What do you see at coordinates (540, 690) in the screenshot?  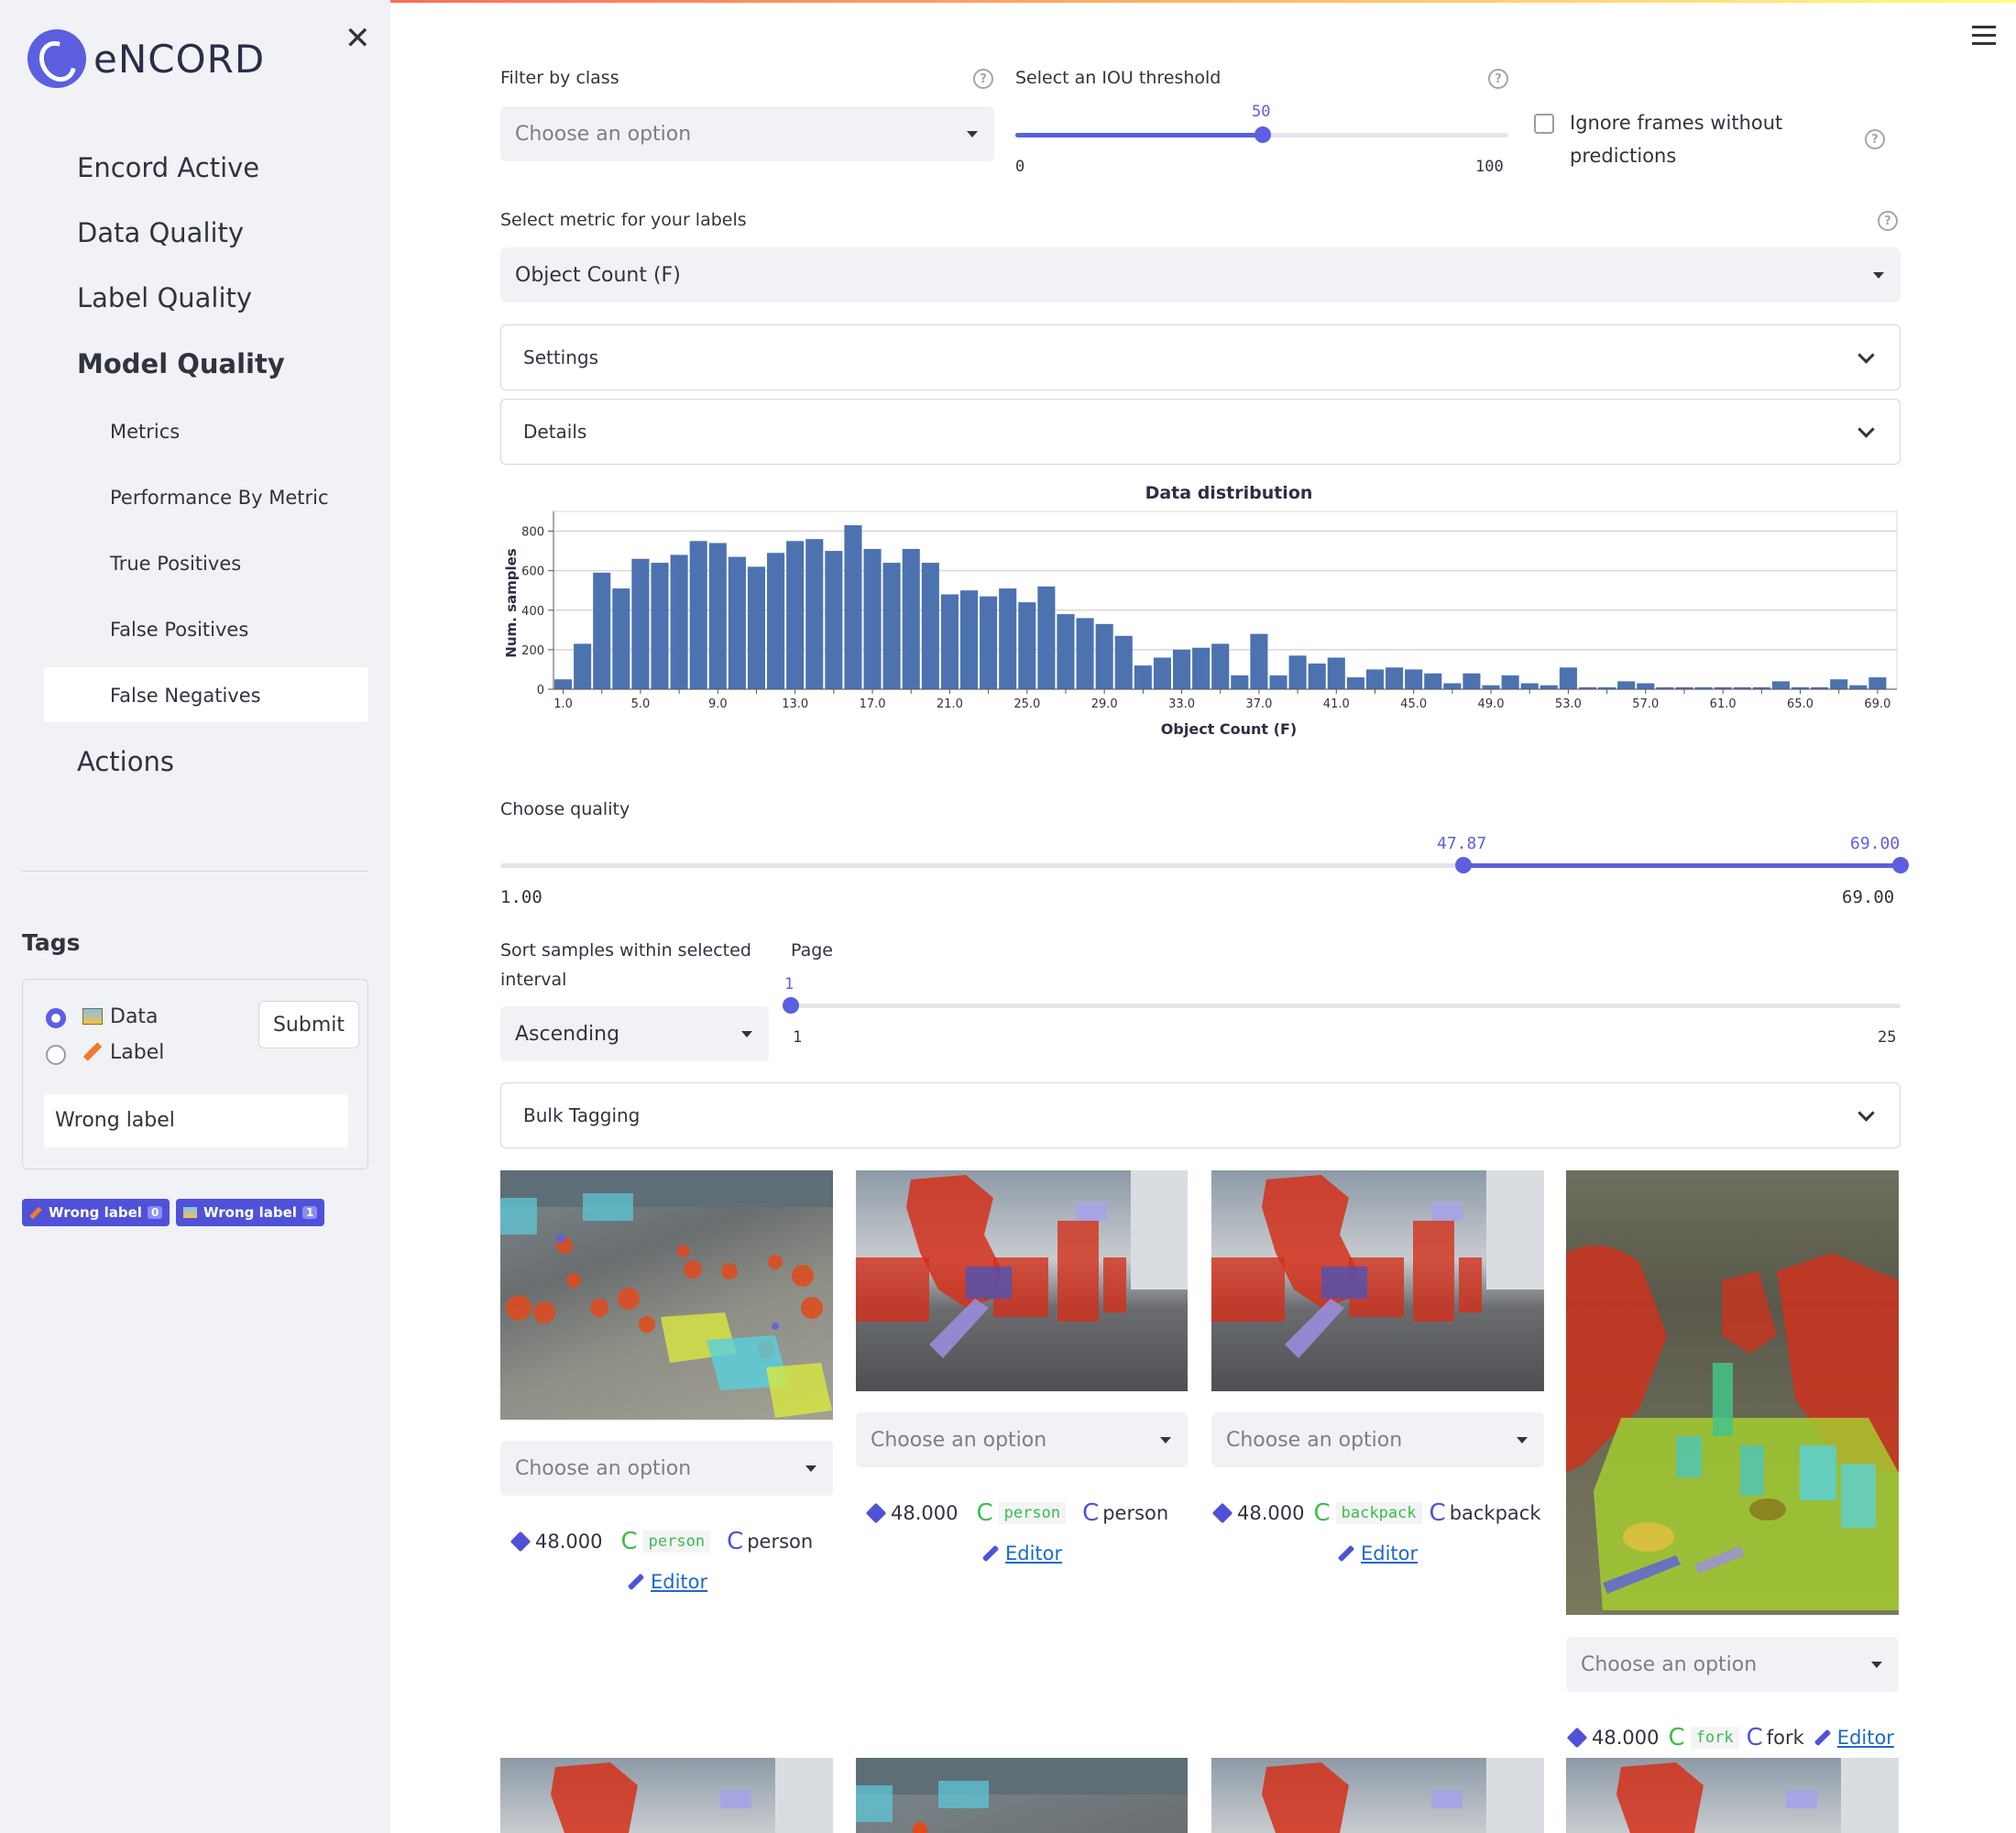 I see `chart-y-tick-label: 0` at bounding box center [540, 690].